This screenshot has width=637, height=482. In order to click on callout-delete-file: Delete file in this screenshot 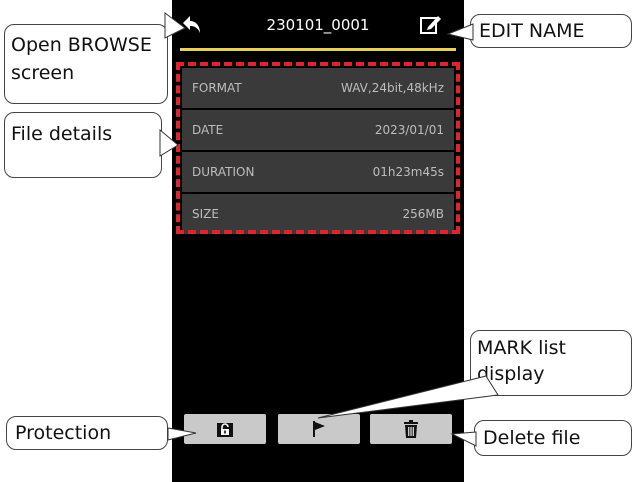, I will do `click(553, 438)`.